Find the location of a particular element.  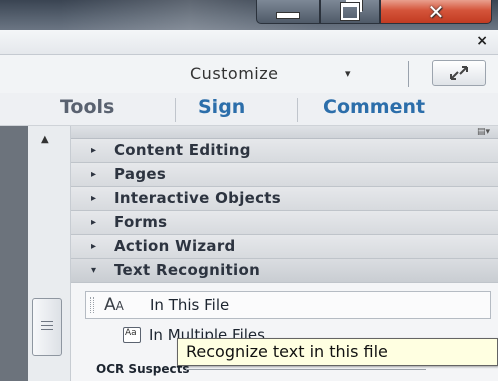

toolbar: Customize ▾ is located at coordinates (249, 74).